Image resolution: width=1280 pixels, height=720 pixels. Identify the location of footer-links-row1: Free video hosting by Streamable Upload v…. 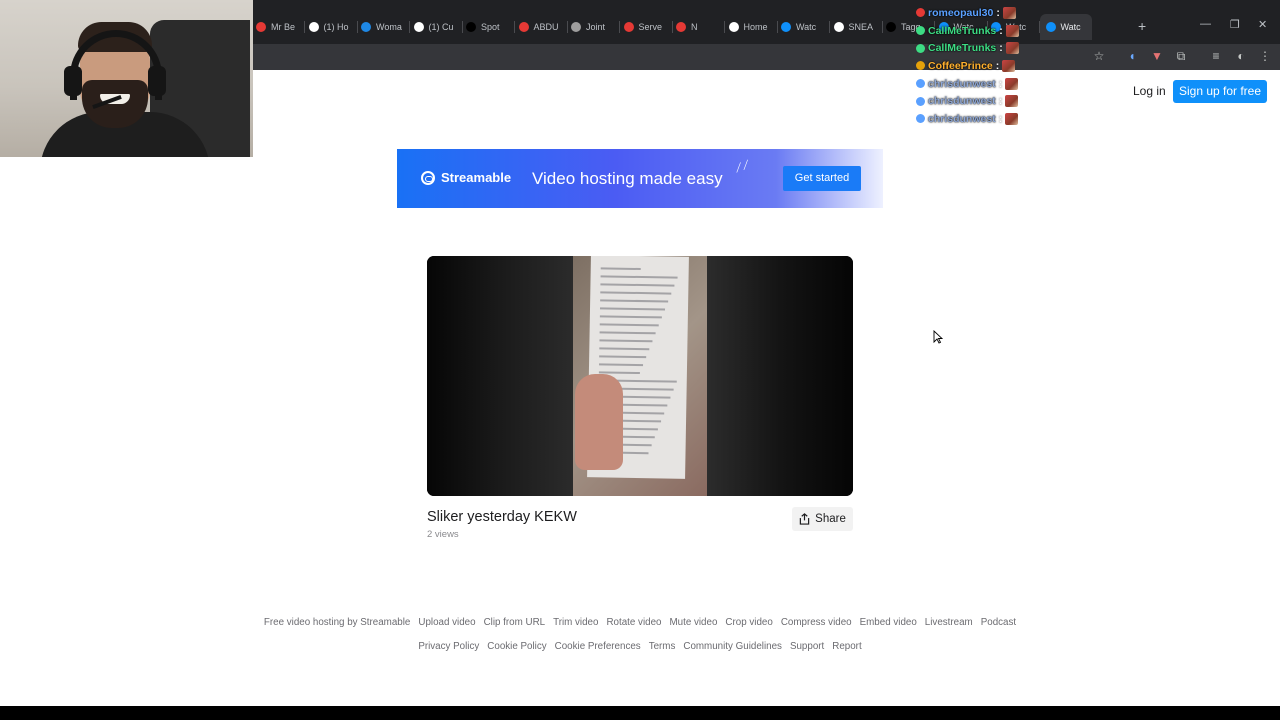
(640, 622).